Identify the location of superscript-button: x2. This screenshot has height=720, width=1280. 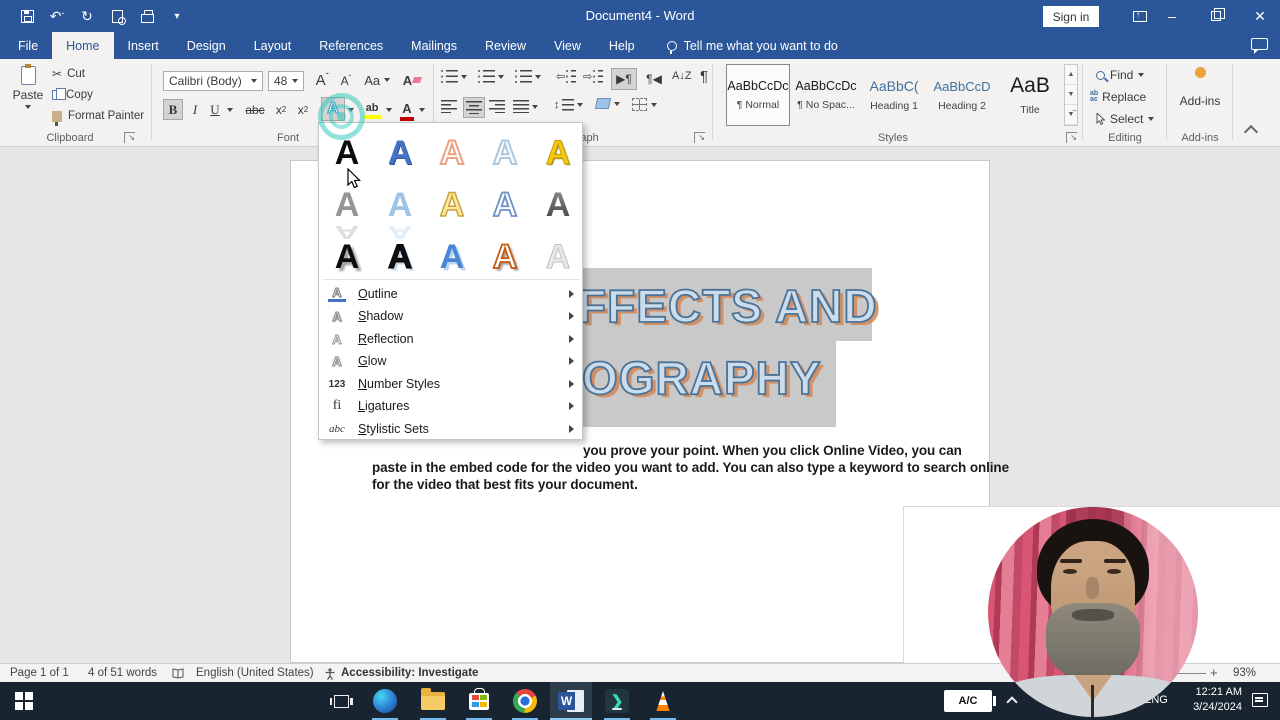
(303, 109).